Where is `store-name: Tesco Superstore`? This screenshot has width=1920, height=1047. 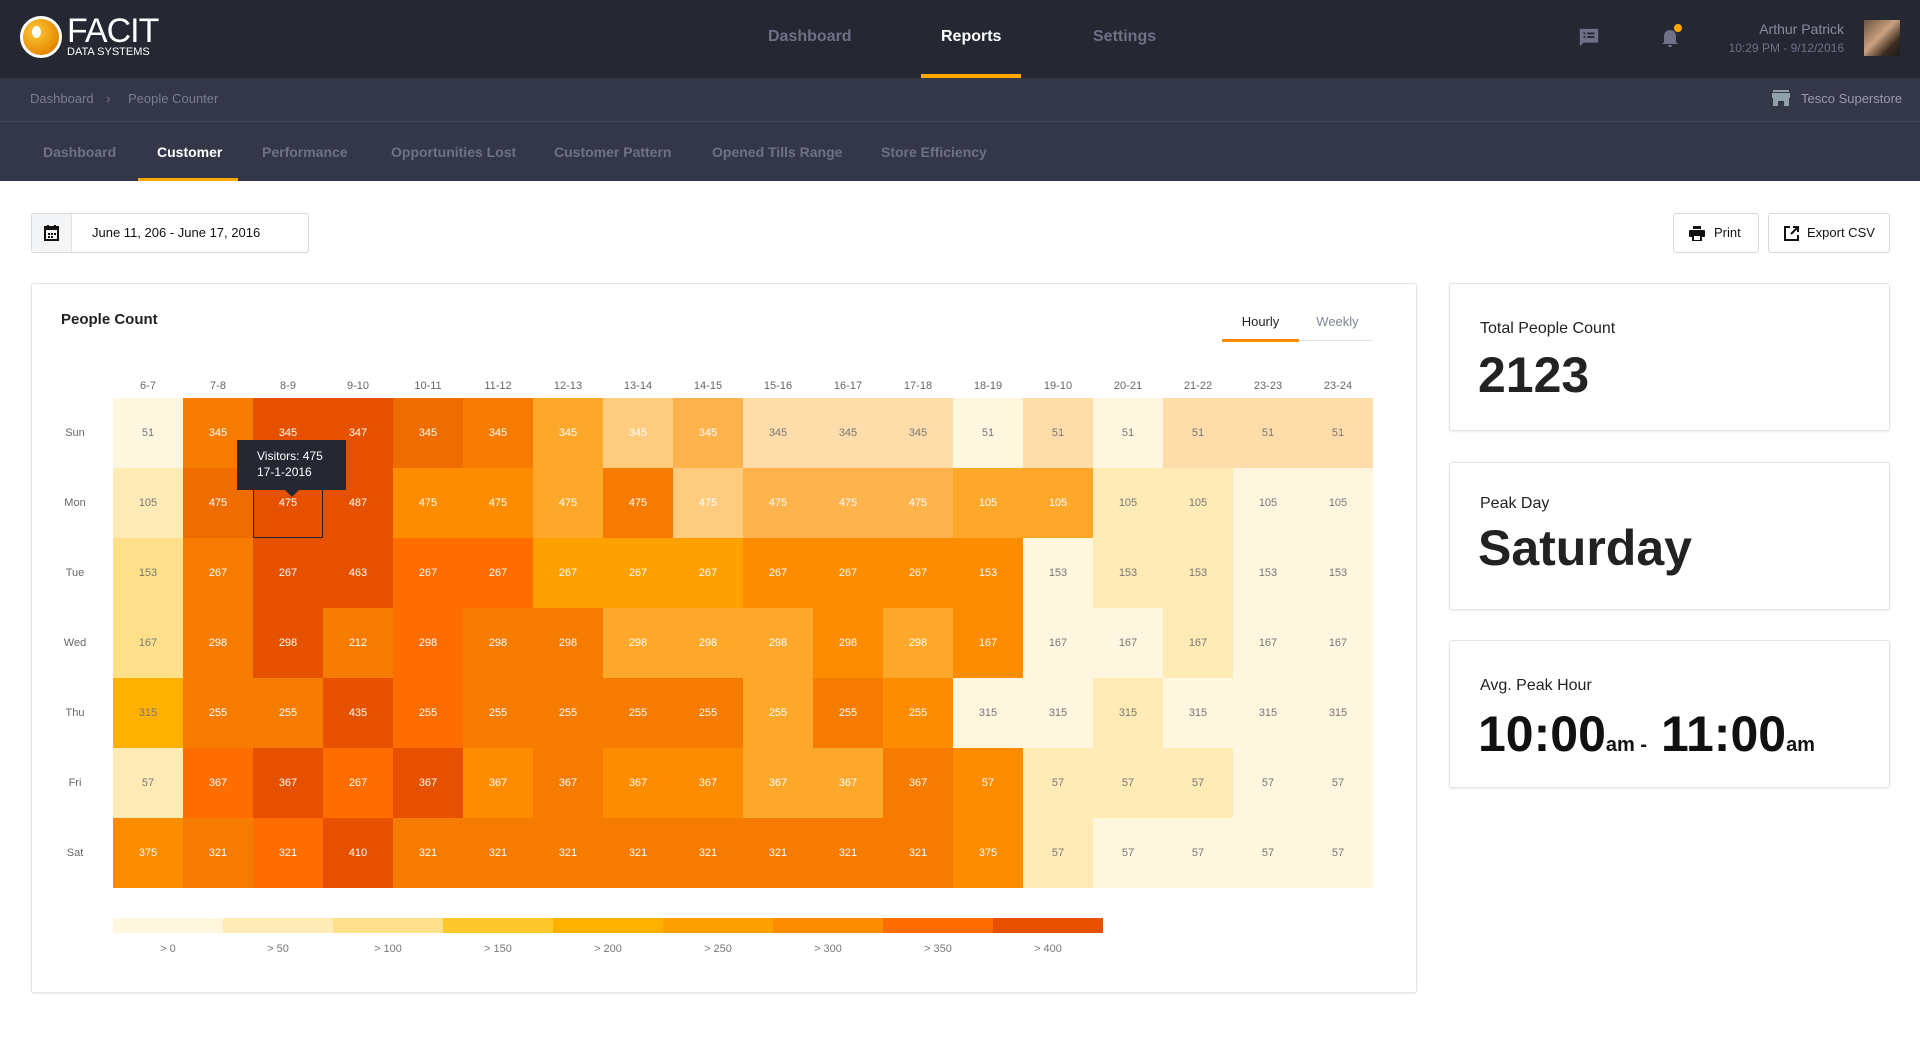
store-name: Tesco Superstore is located at coordinates (1851, 98).